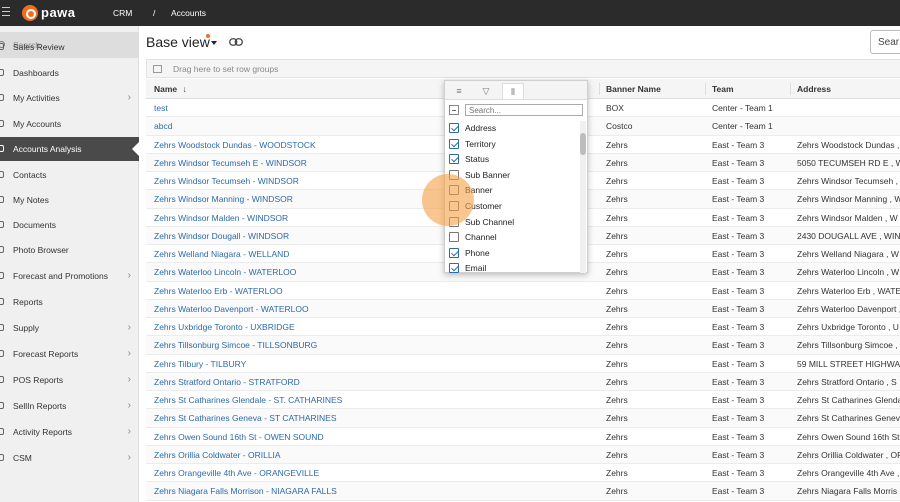 The width and height of the screenshot is (900, 502). I want to click on view-title: Base view, so click(178, 42).